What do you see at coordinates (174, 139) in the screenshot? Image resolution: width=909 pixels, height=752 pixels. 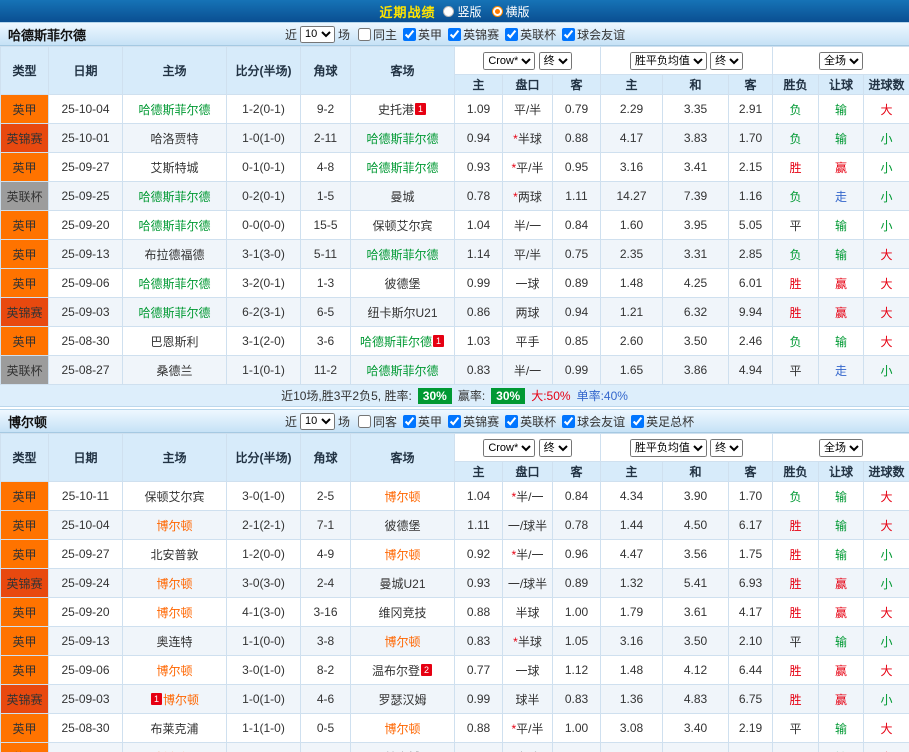 I see `team-link: 哈洛贾特` at bounding box center [174, 139].